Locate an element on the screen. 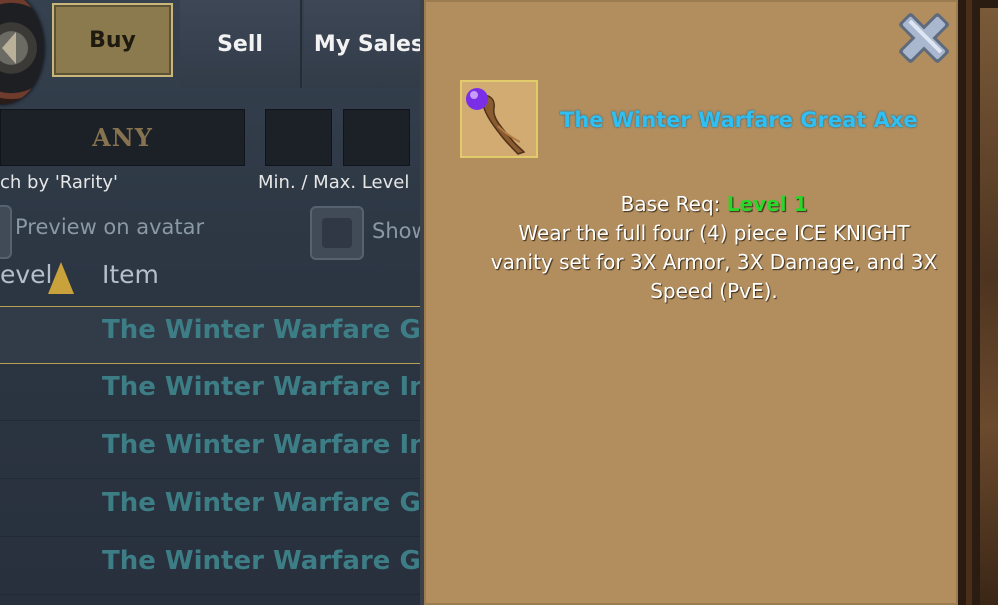 The image size is (998, 605). min-level-input is located at coordinates (298, 137).